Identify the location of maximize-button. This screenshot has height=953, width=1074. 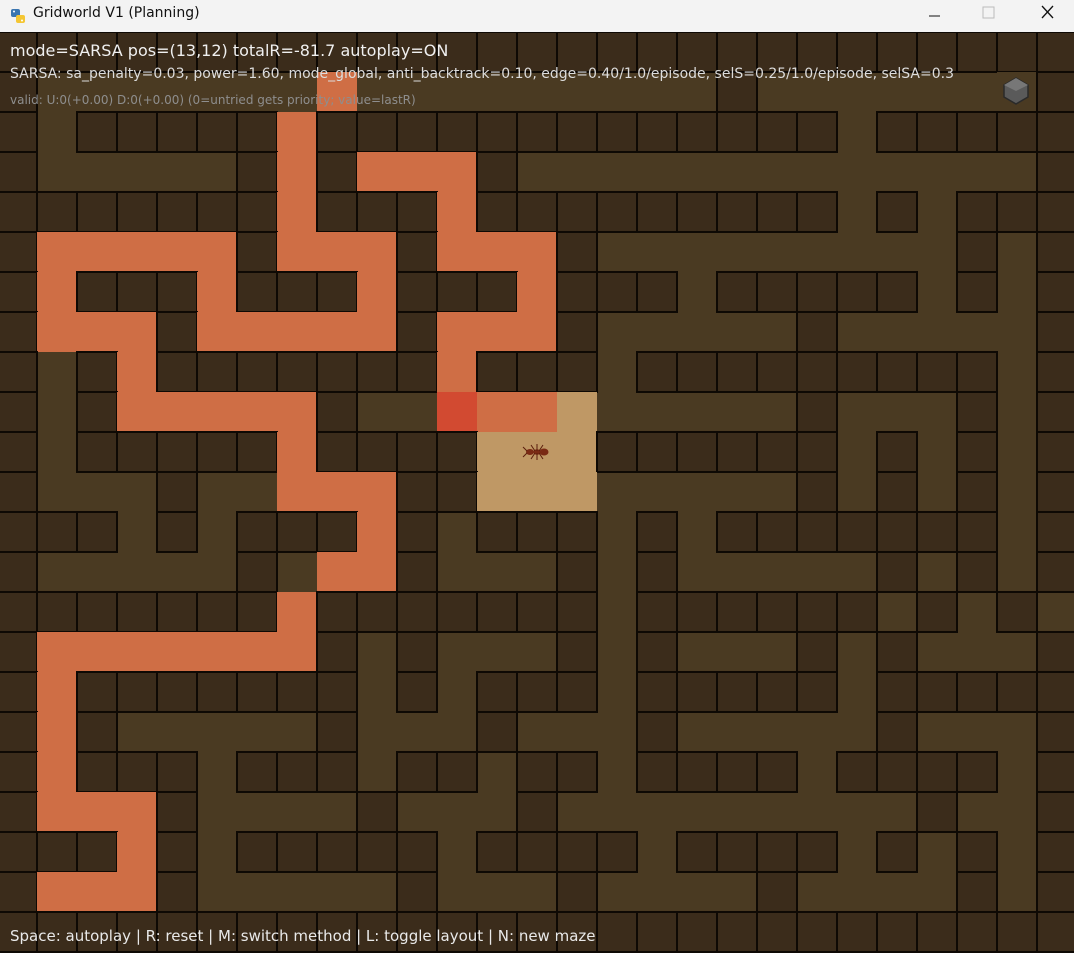
(988, 16).